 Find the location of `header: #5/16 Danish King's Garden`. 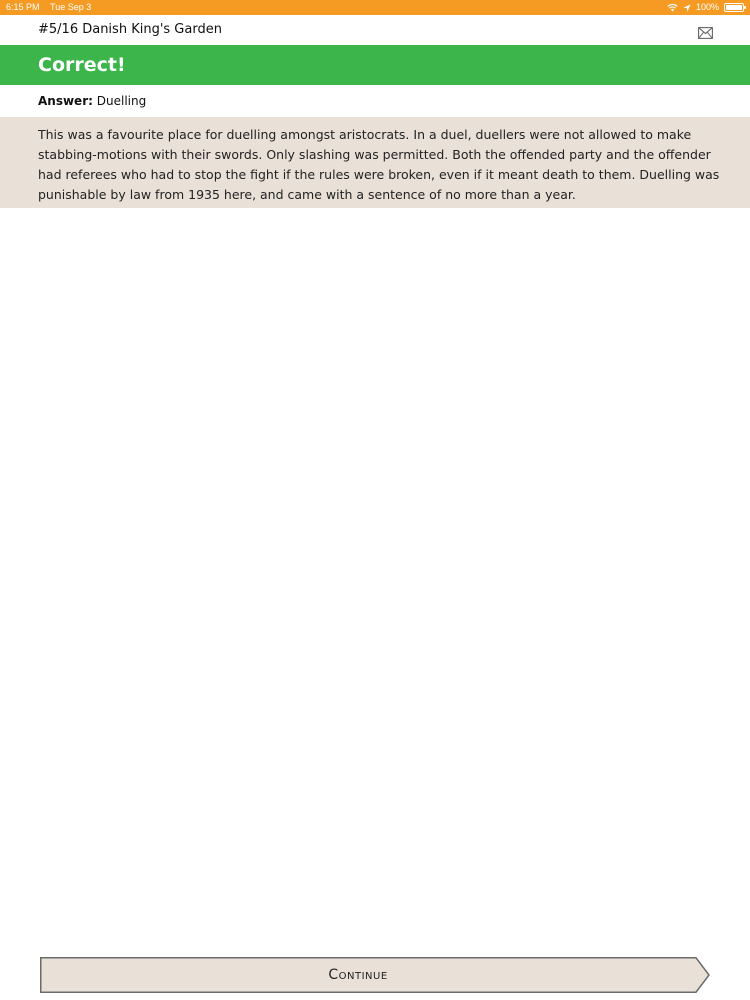

header: #5/16 Danish King's Garden is located at coordinates (375, 30).